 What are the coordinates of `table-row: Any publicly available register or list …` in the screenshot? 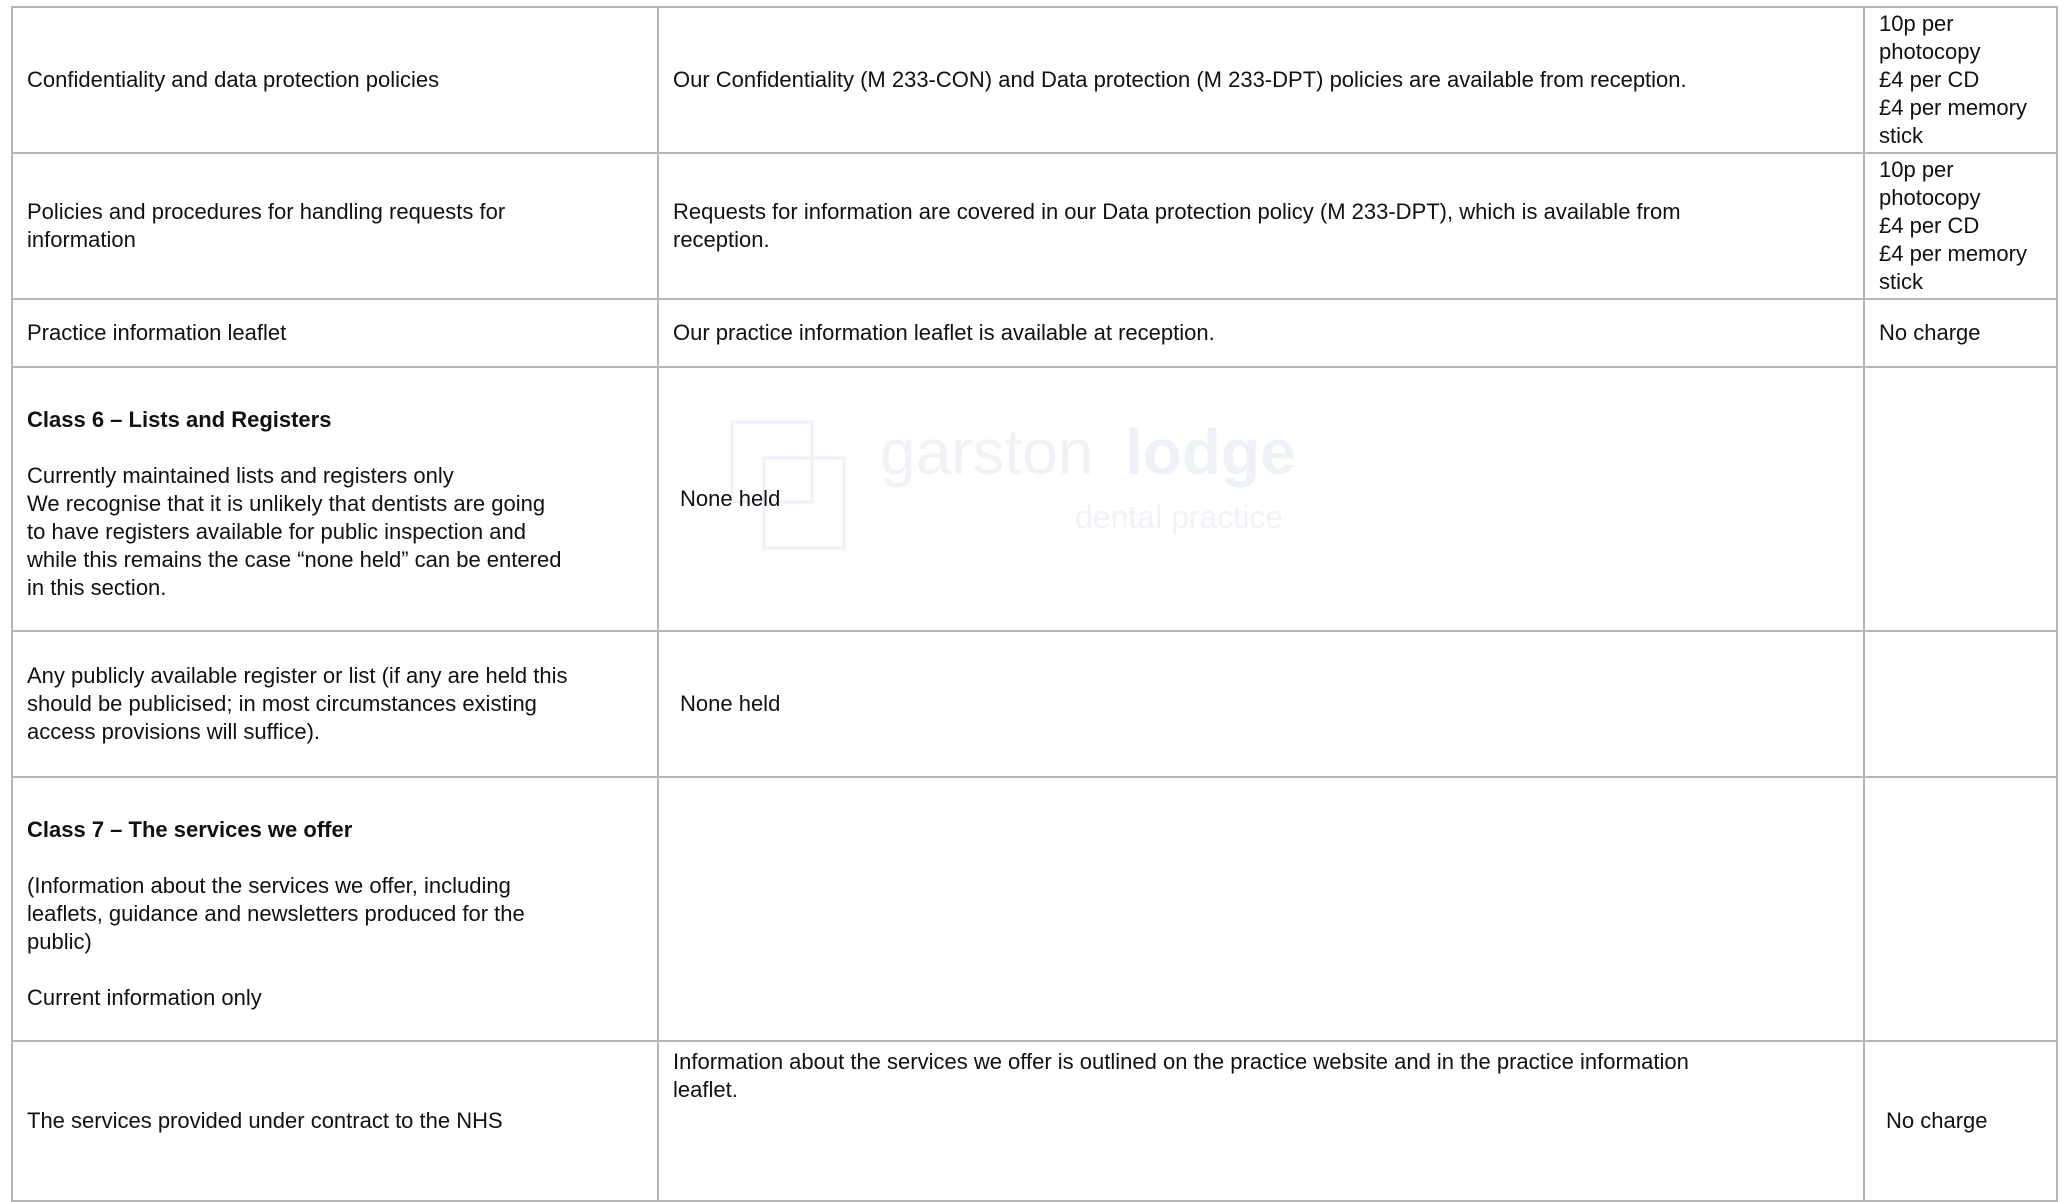 It's located at (1034, 704).